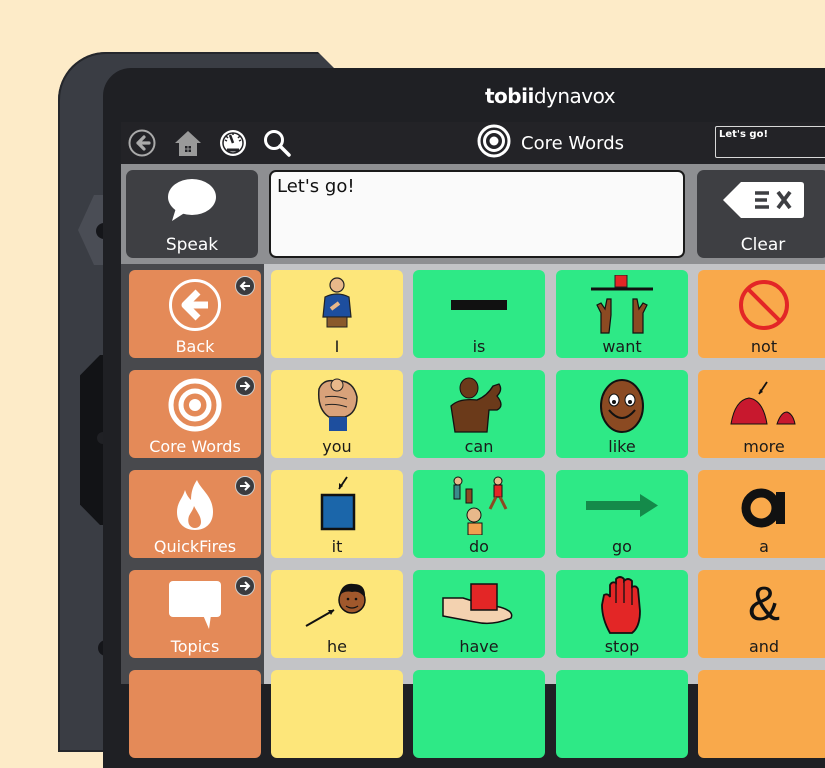 This screenshot has width=825, height=768. What do you see at coordinates (622, 346) in the screenshot?
I see `word-label: want` at bounding box center [622, 346].